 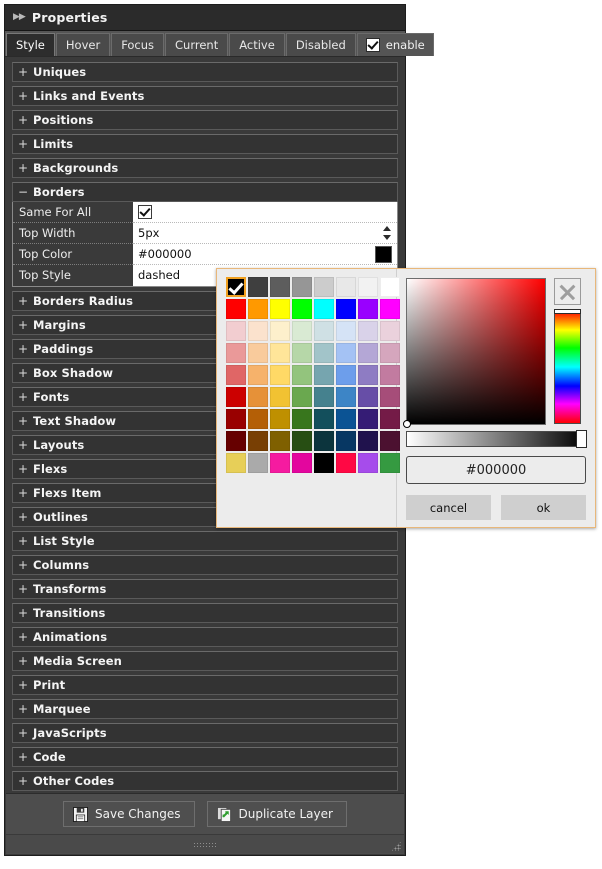 What do you see at coordinates (159, 275) in the screenshot?
I see `top-style-input: dashed` at bounding box center [159, 275].